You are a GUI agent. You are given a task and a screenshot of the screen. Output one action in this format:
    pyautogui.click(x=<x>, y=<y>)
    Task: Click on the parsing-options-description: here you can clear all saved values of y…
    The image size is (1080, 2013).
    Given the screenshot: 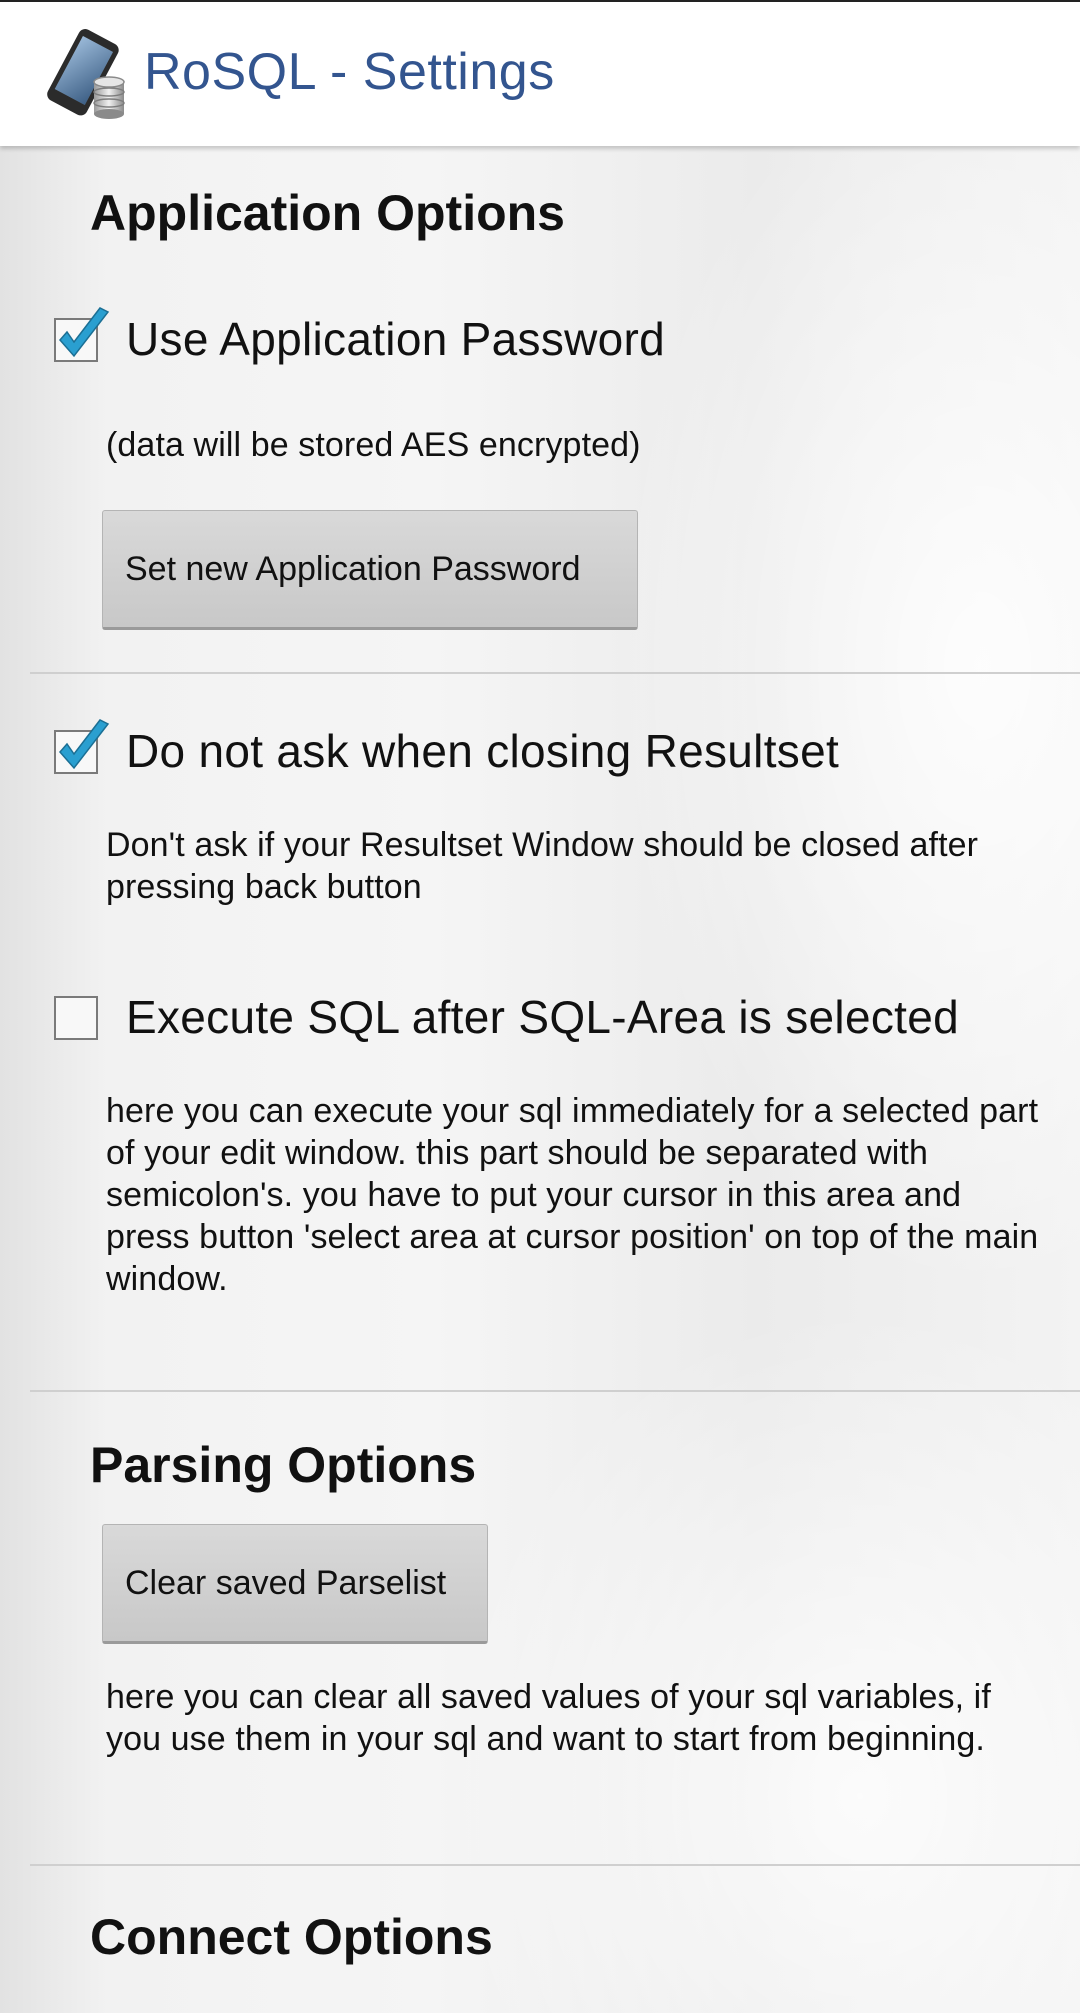 What is the action you would take?
    pyautogui.click(x=548, y=1718)
    